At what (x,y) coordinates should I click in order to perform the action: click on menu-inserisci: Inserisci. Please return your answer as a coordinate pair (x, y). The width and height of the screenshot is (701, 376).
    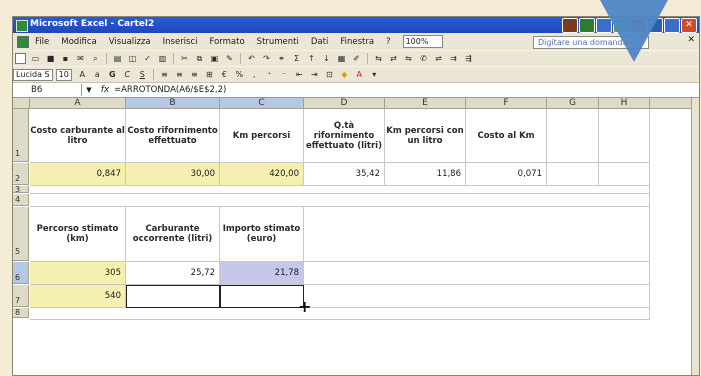
    Looking at the image, I should click on (180, 42).